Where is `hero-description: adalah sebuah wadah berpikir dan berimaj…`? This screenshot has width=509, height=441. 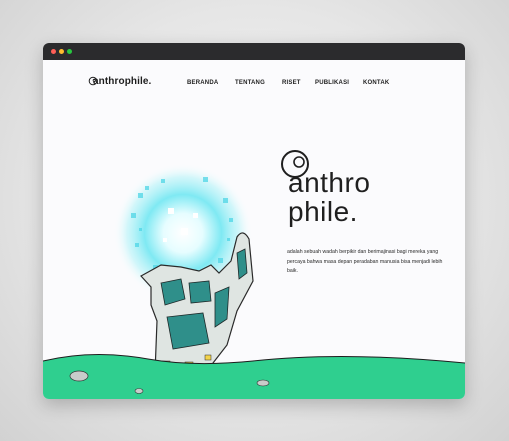 hero-description: adalah sebuah wadah berpikir dan berimaj… is located at coordinates (365, 262).